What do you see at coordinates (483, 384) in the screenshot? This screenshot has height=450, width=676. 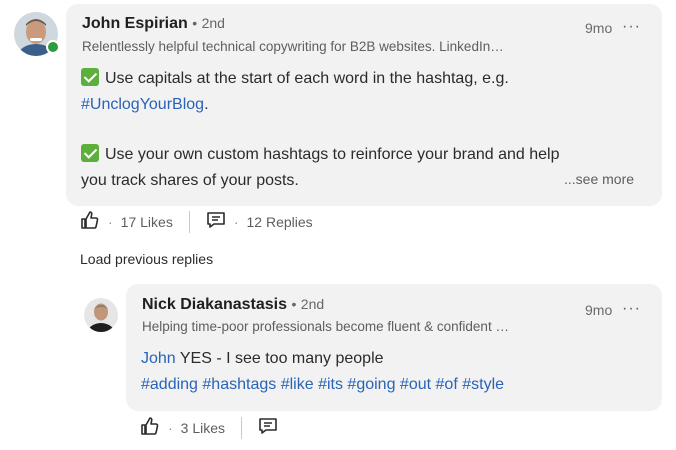 I see `hashtag-link: #style` at bounding box center [483, 384].